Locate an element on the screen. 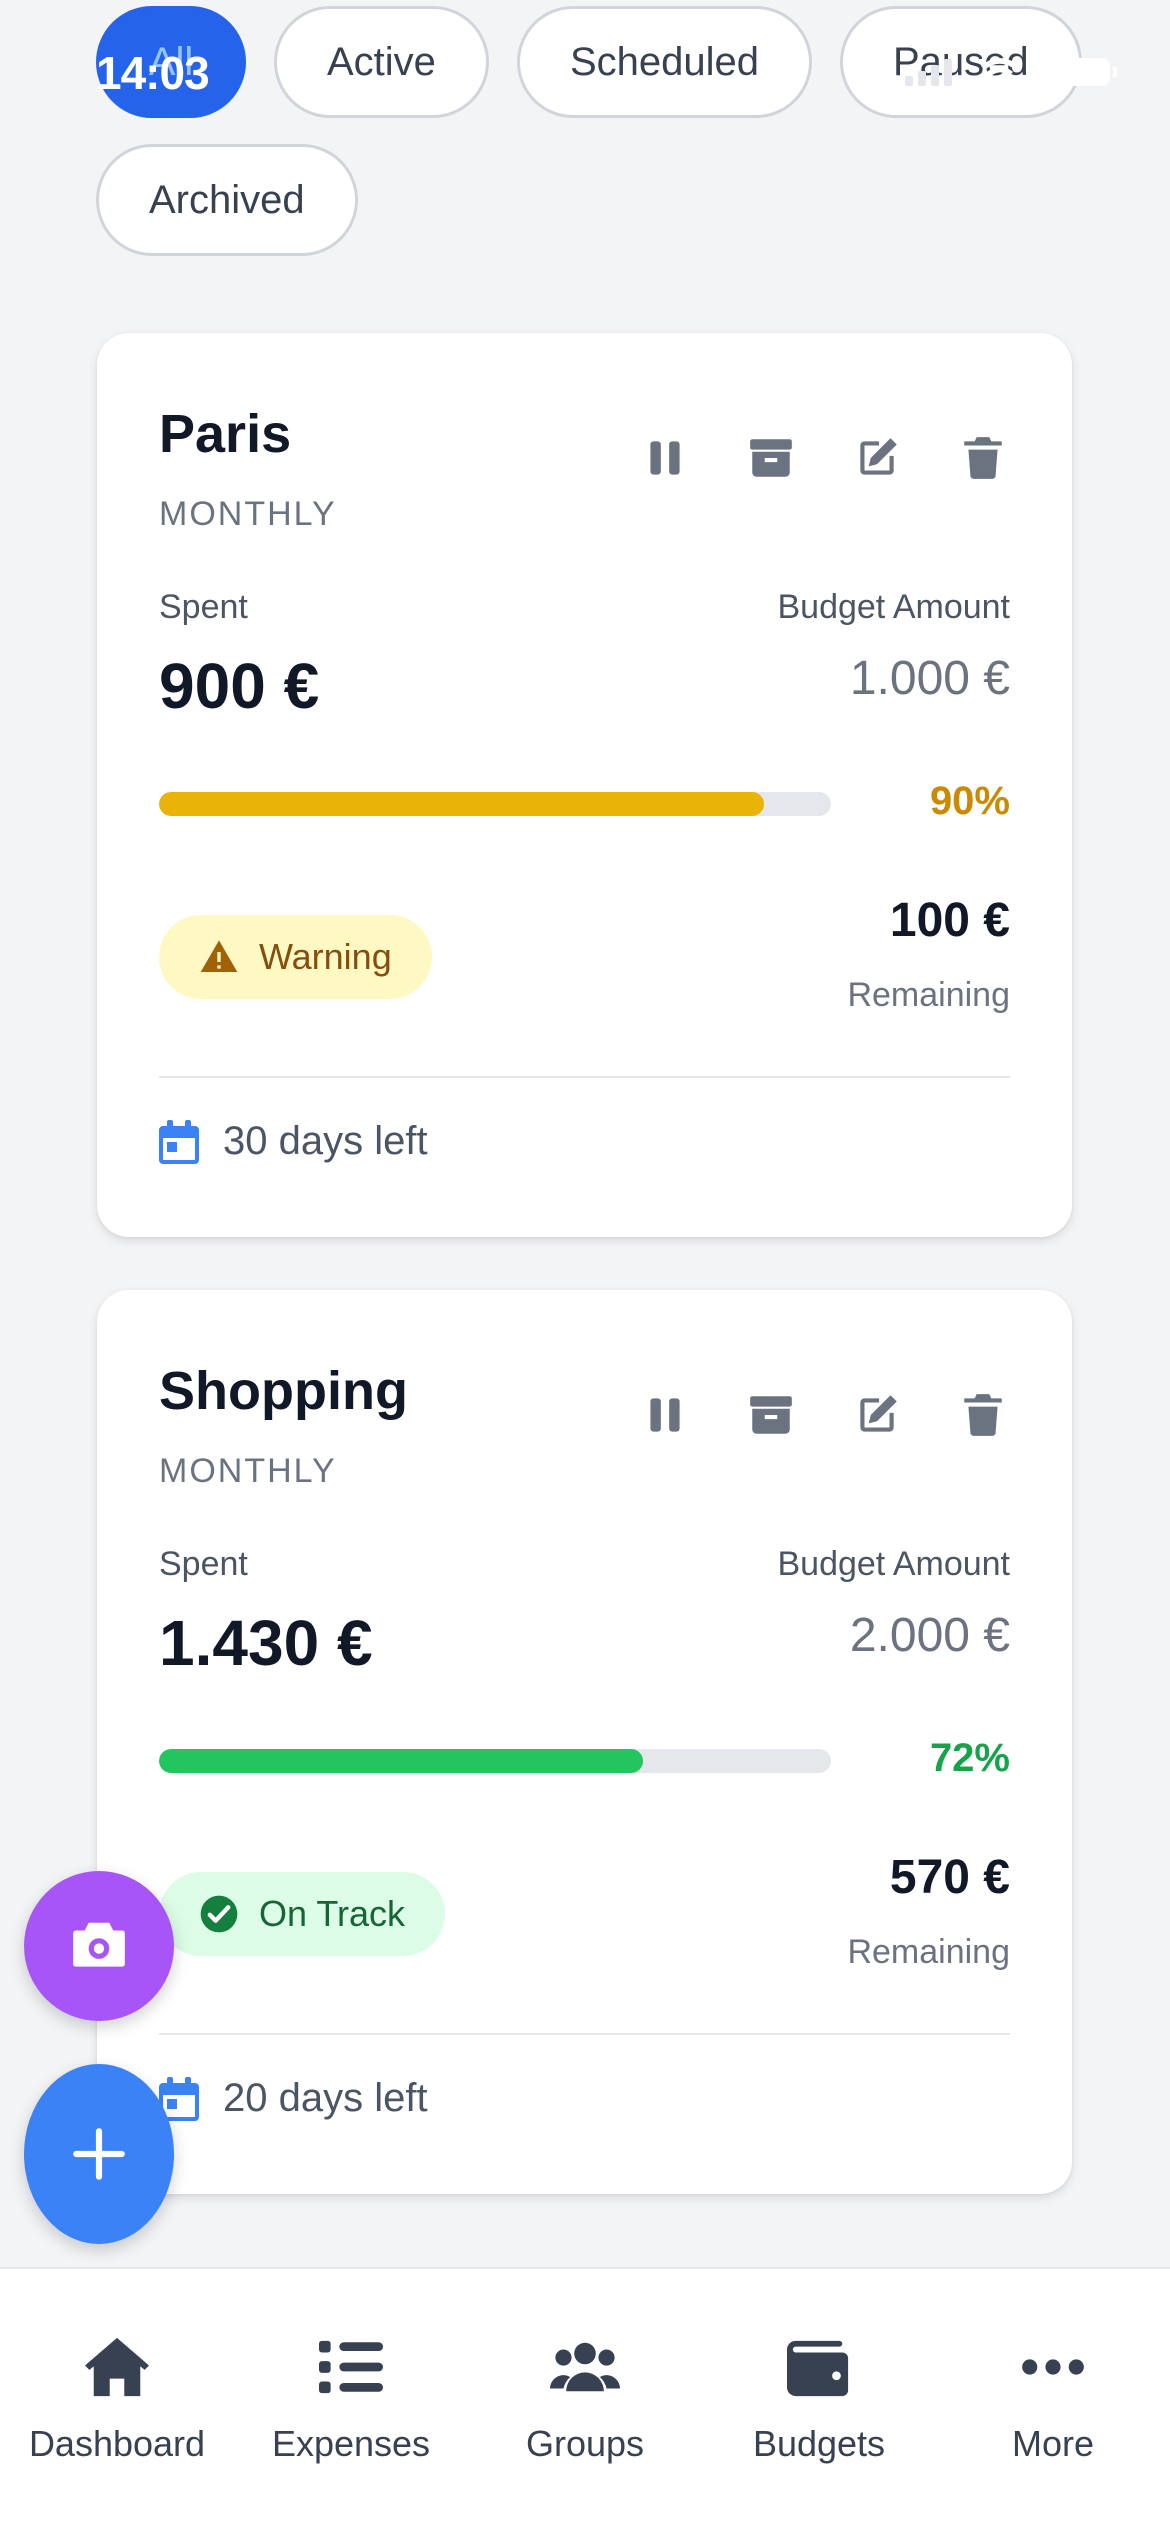 This screenshot has height=2532, width=1170. camera-icon is located at coordinates (99, 1944).